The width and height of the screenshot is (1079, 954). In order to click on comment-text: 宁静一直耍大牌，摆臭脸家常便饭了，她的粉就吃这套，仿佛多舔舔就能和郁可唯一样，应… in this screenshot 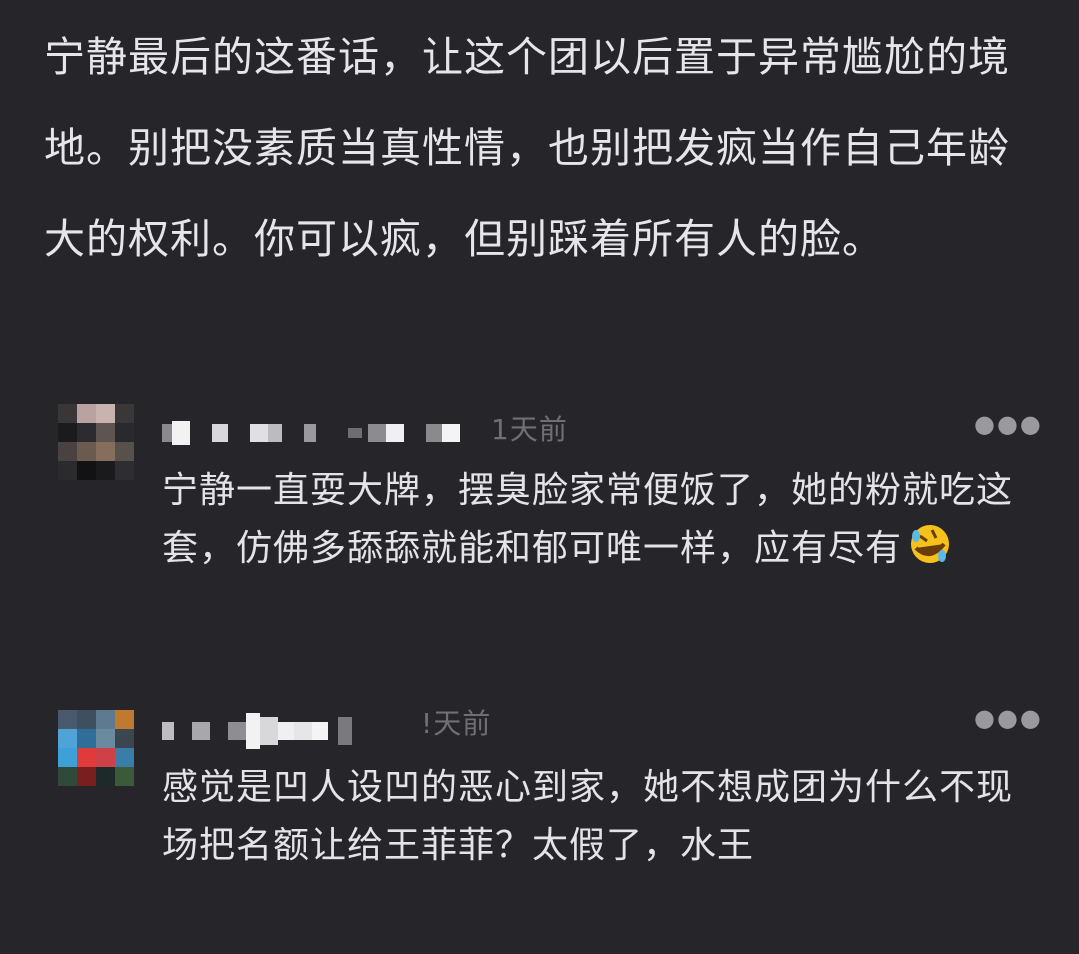, I will do `click(592, 520)`.